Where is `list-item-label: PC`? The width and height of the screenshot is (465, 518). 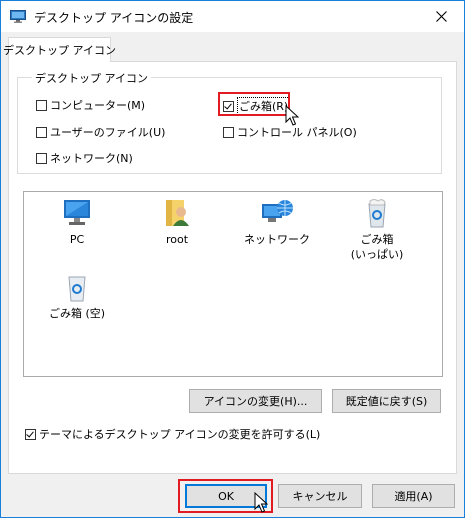 list-item-label: PC is located at coordinates (77, 239).